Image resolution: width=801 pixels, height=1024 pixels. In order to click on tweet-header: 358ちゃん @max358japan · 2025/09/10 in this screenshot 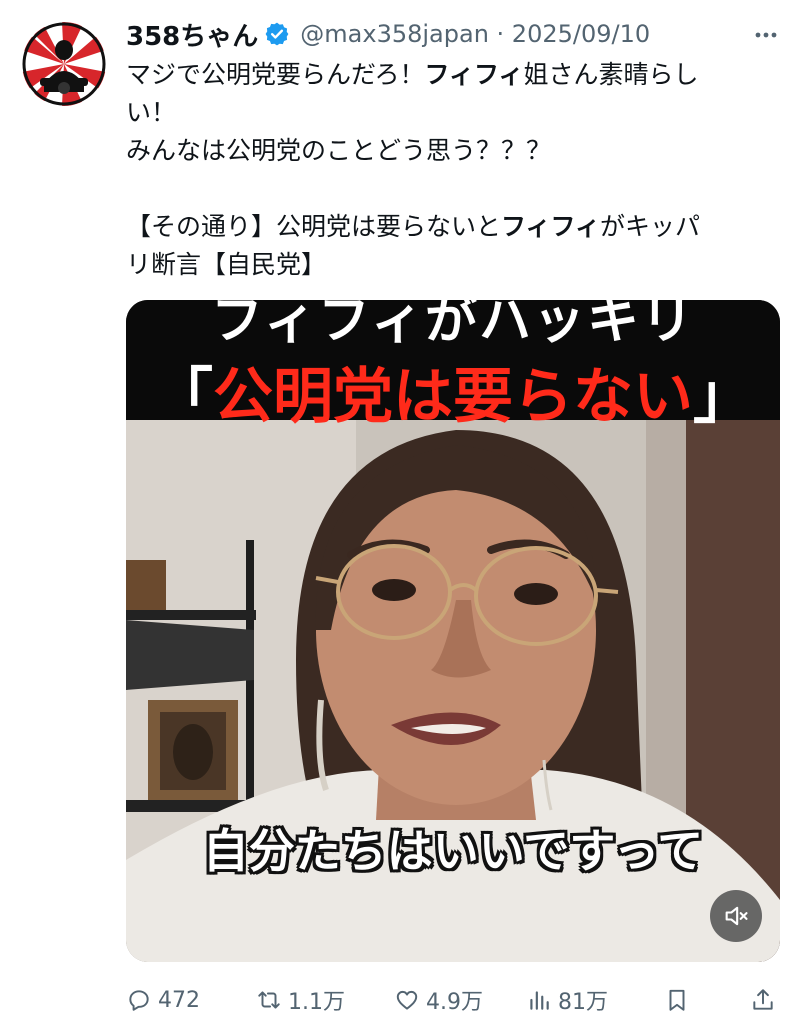, I will do `click(453, 34)`.